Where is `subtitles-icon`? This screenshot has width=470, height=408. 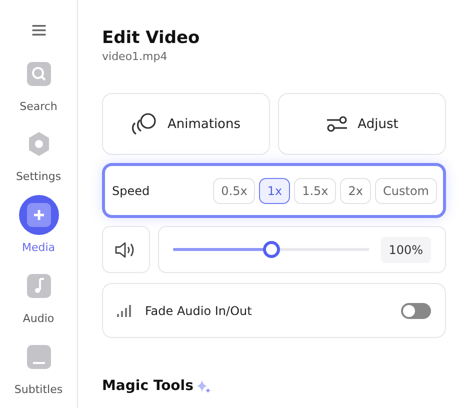
subtitles-icon is located at coordinates (38, 357).